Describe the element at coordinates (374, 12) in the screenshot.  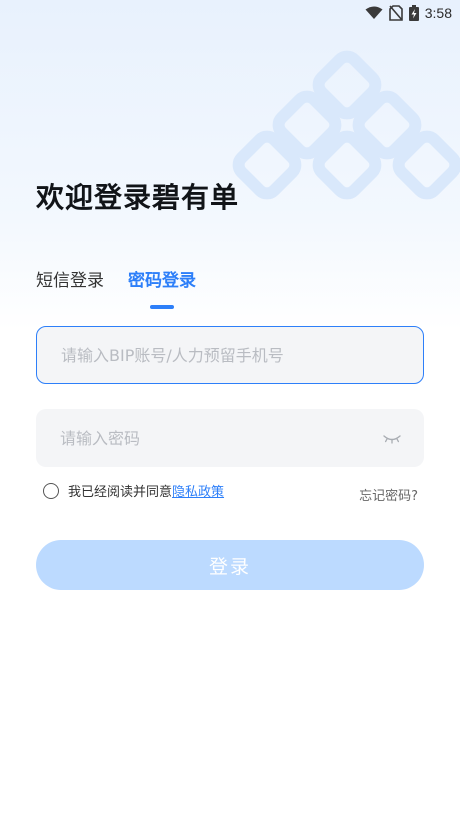
I see `wifi-icon` at that location.